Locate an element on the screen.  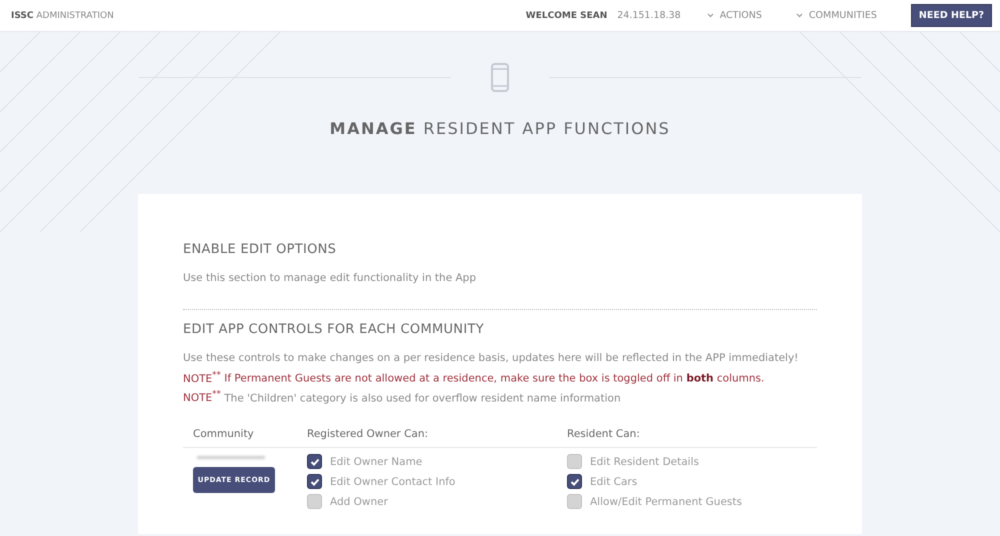
checkbox-option: Edit Cars is located at coordinates (692, 481).